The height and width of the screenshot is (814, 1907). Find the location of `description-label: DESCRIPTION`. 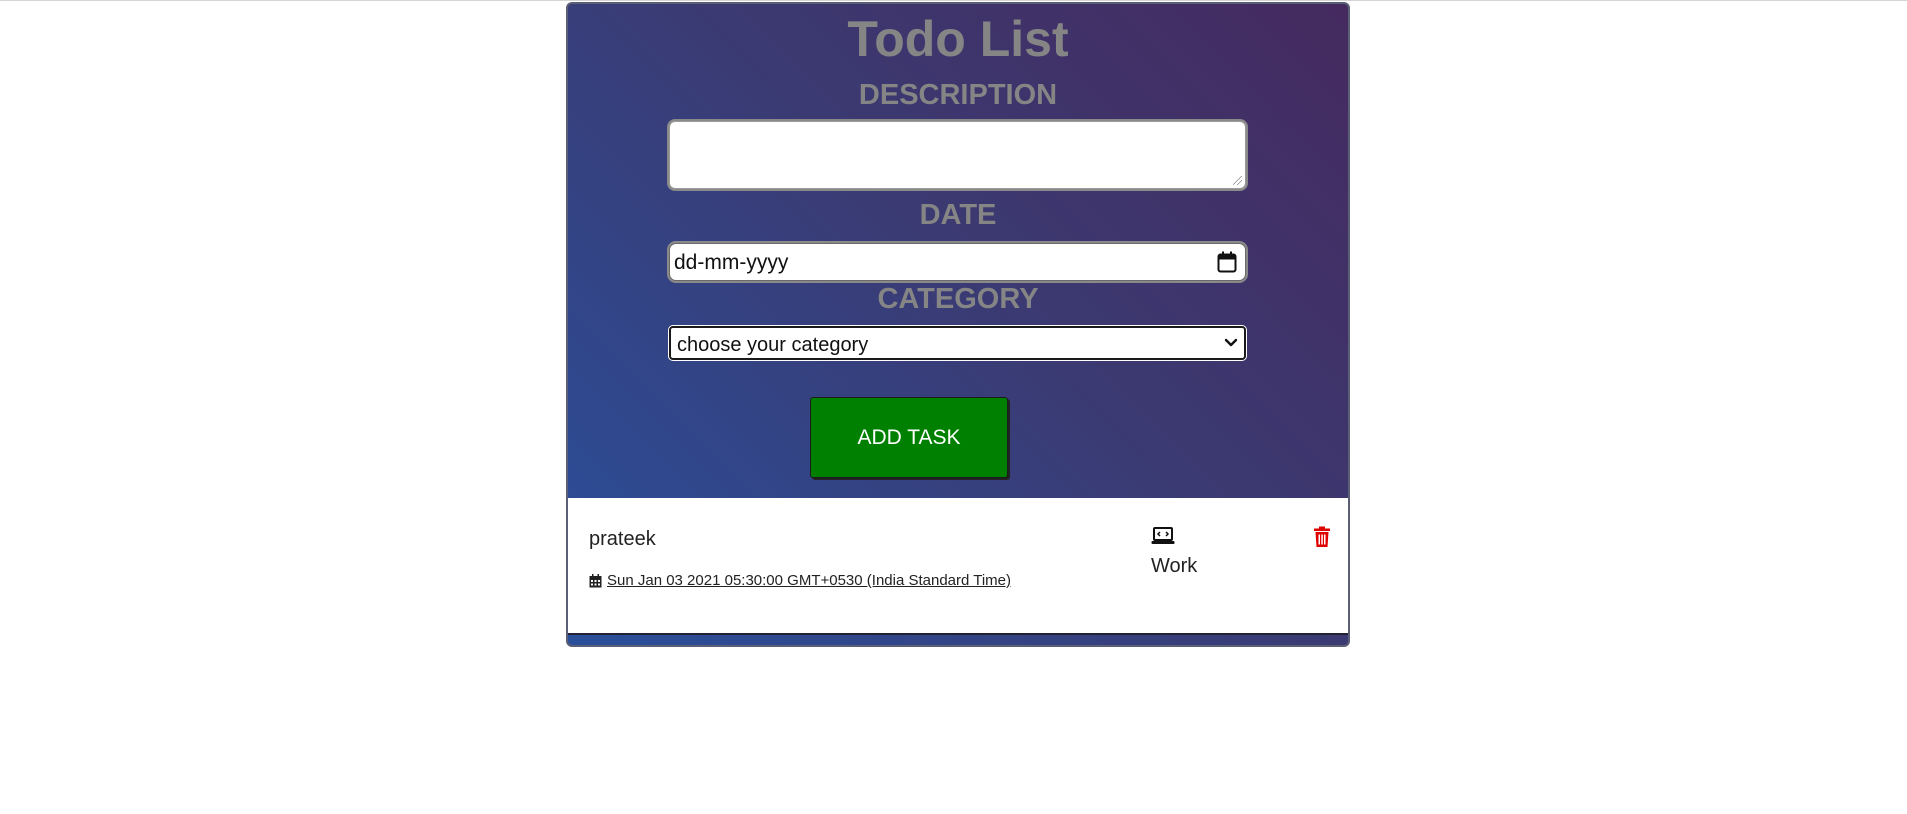

description-label: DESCRIPTION is located at coordinates (958, 95).